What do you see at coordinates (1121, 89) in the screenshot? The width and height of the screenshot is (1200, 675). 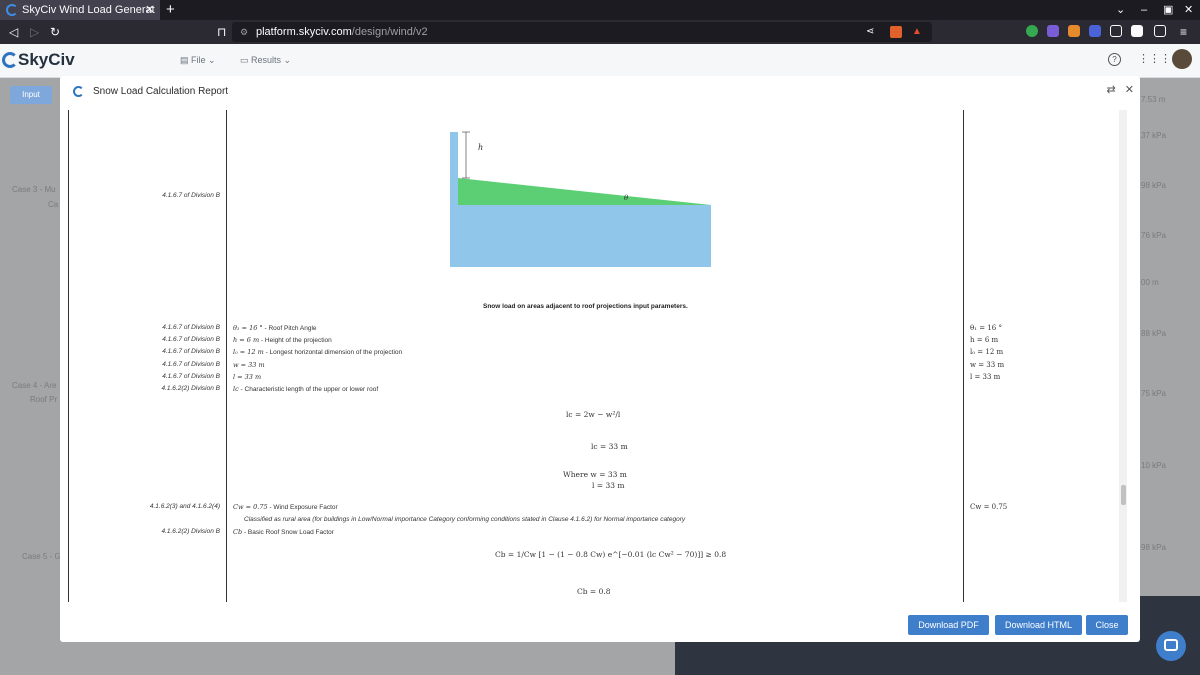 I see `modal-controls: ⇄ ✕` at bounding box center [1121, 89].